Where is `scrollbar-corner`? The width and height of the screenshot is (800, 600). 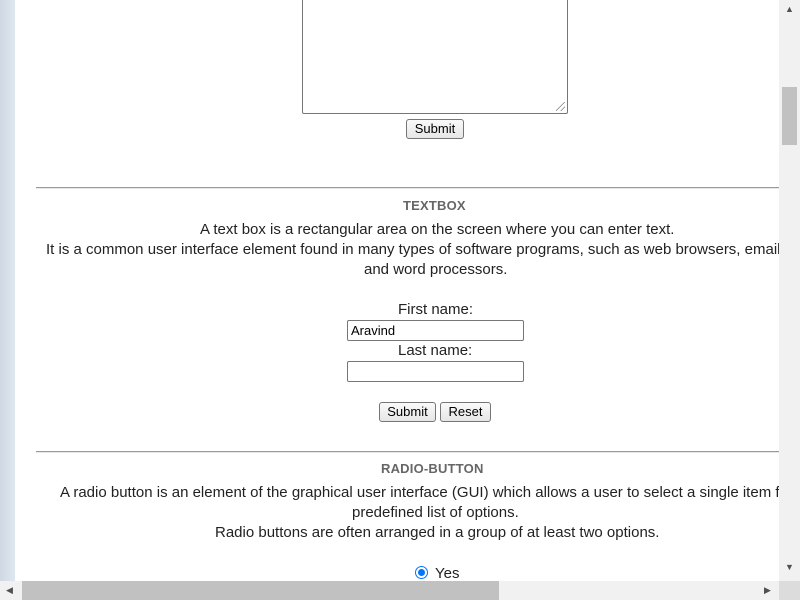
scrollbar-corner is located at coordinates (789, 590).